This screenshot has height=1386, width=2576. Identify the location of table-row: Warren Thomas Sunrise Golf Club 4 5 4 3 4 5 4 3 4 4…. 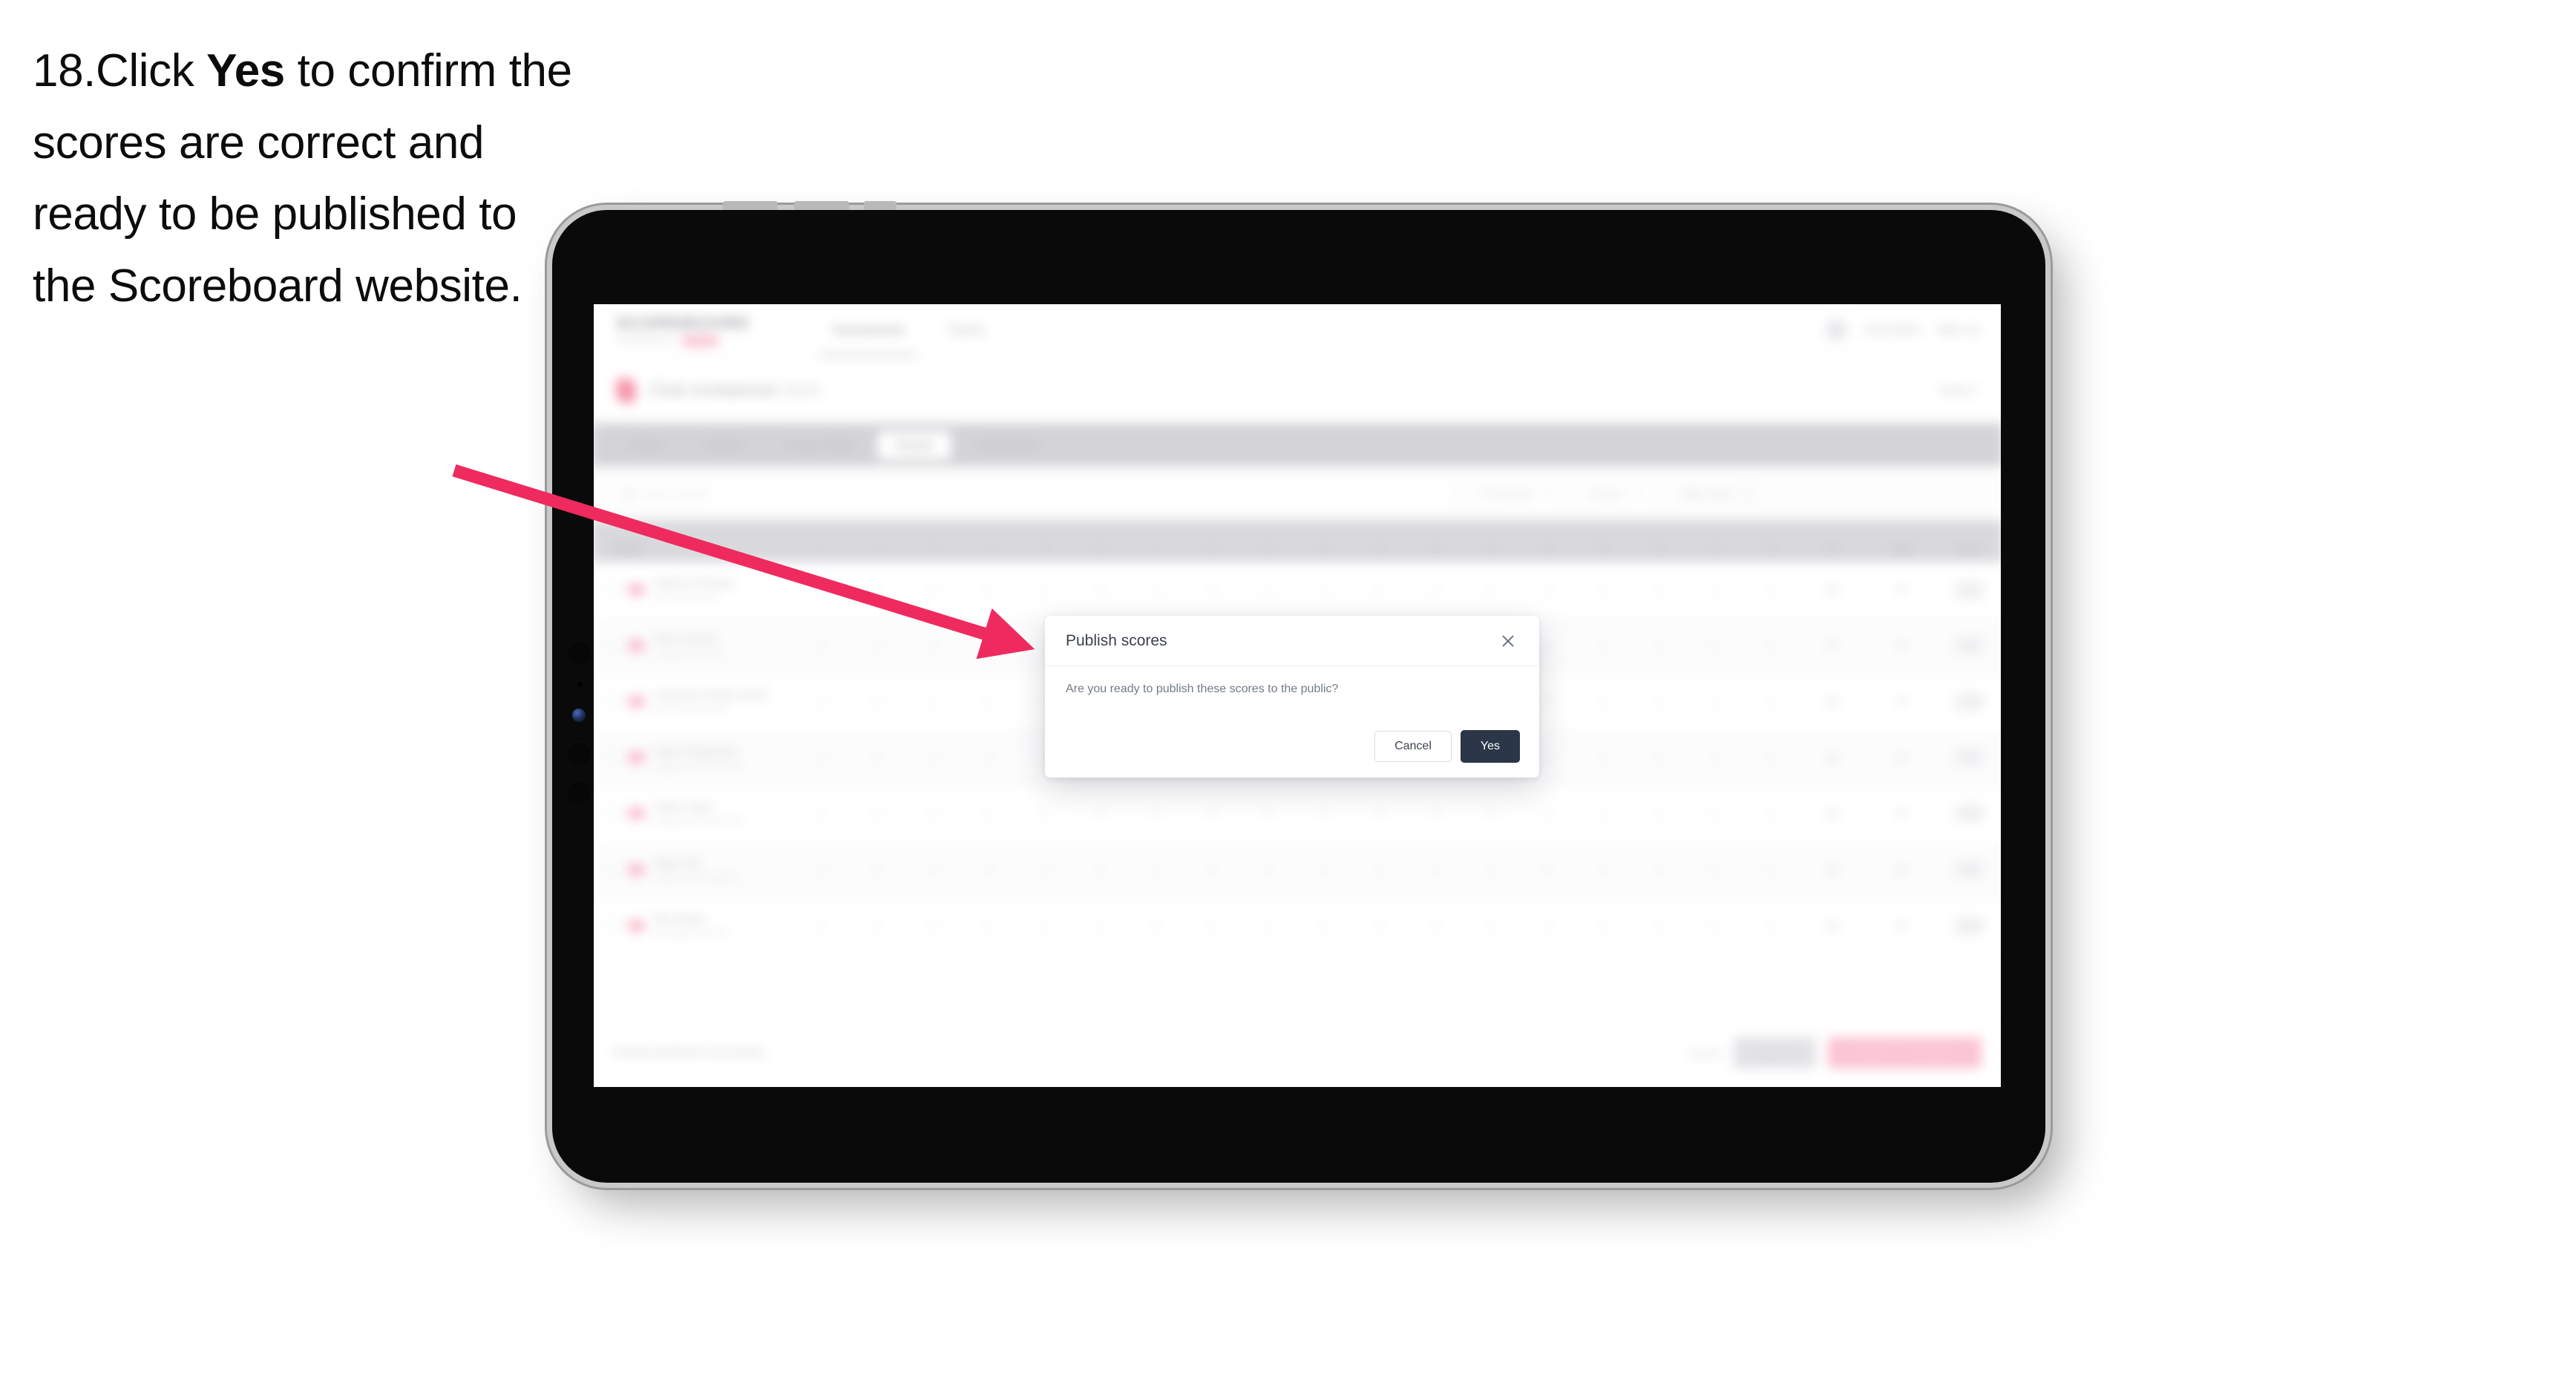
(1298, 590).